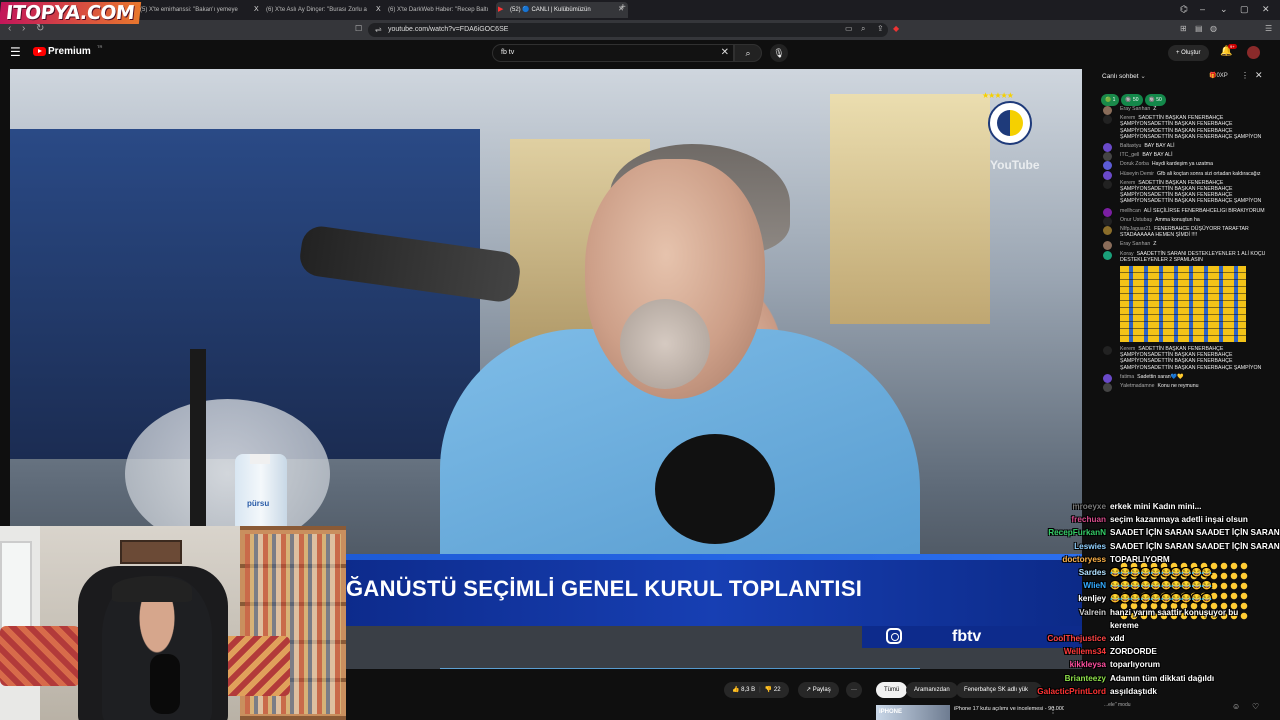 The image size is (1280, 720). What do you see at coordinates (1244, 9) in the screenshot?
I see `maximize-icon: ▢` at bounding box center [1244, 9].